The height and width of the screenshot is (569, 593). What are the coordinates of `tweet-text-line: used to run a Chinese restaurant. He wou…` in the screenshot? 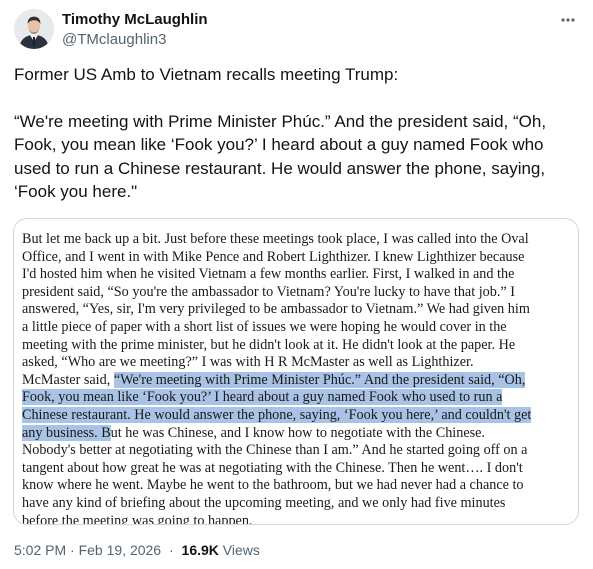 It's located at (280, 168).